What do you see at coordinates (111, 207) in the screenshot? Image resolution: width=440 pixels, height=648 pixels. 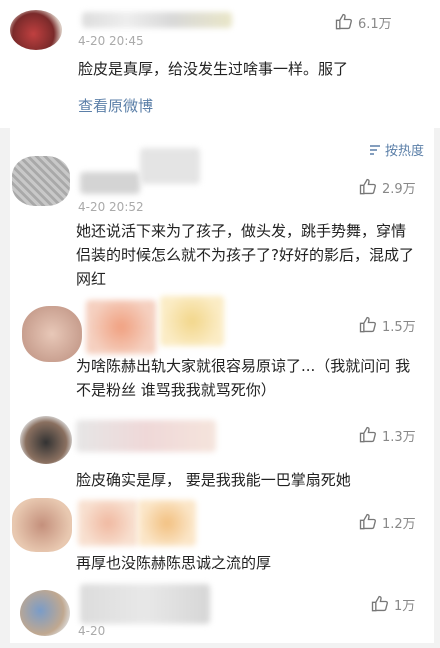 I see `comment-time: 4-20 20:52` at bounding box center [111, 207].